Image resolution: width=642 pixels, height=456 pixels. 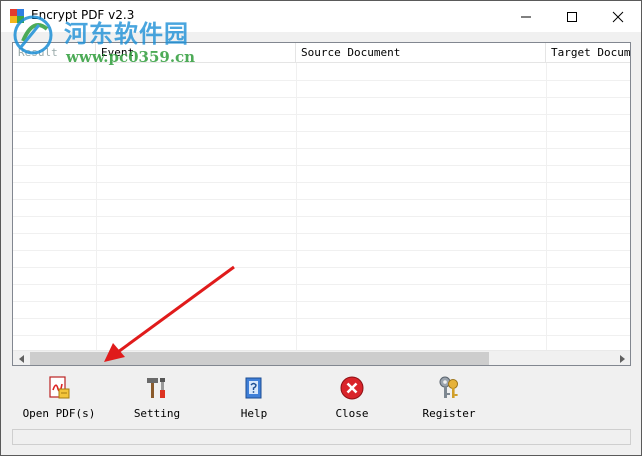 I want to click on scroll-right-button, so click(x=621, y=358).